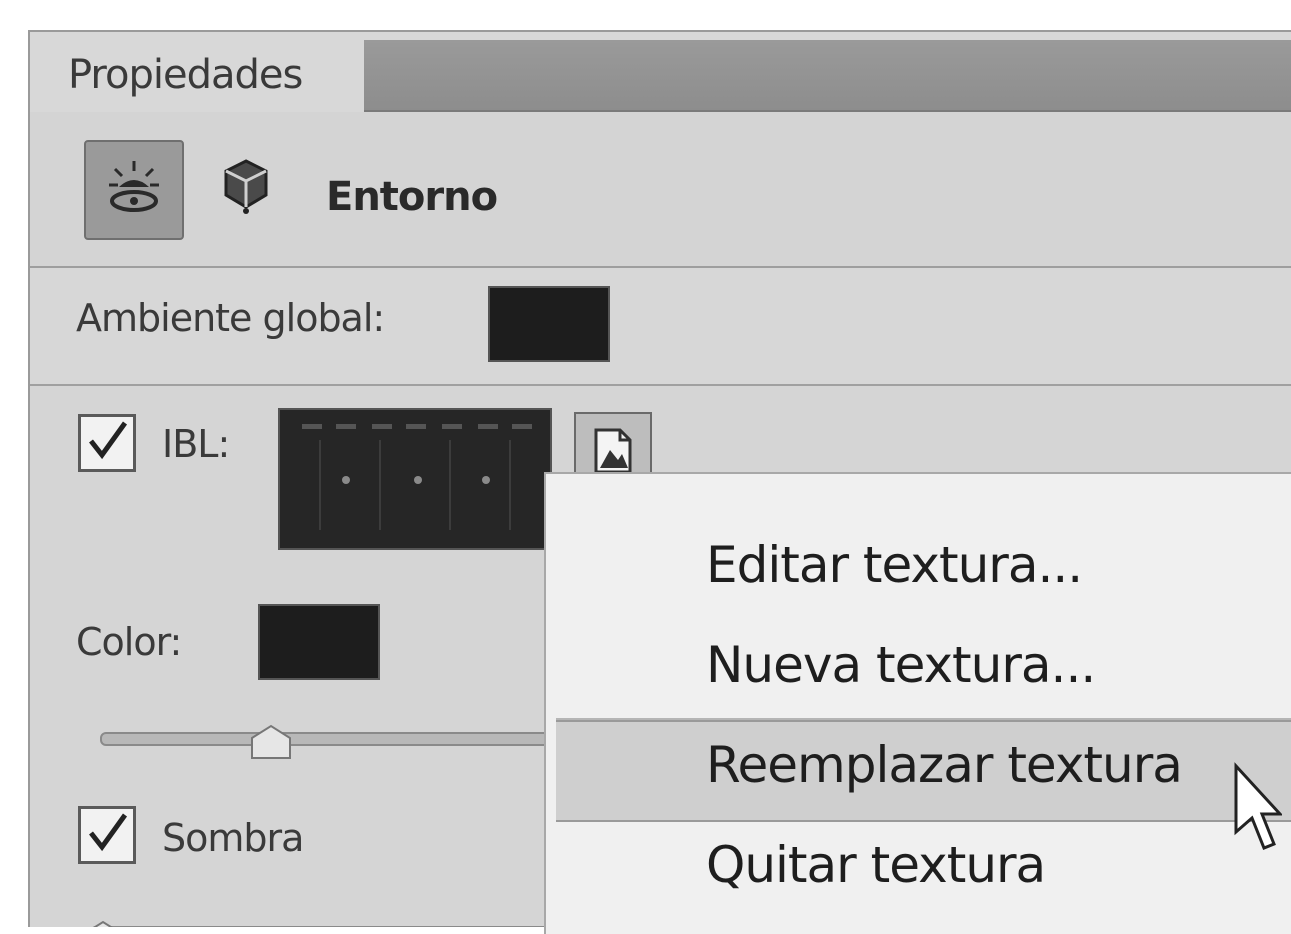 This screenshot has width=1291, height=934. I want to click on ambient-color-swatch, so click(549, 324).